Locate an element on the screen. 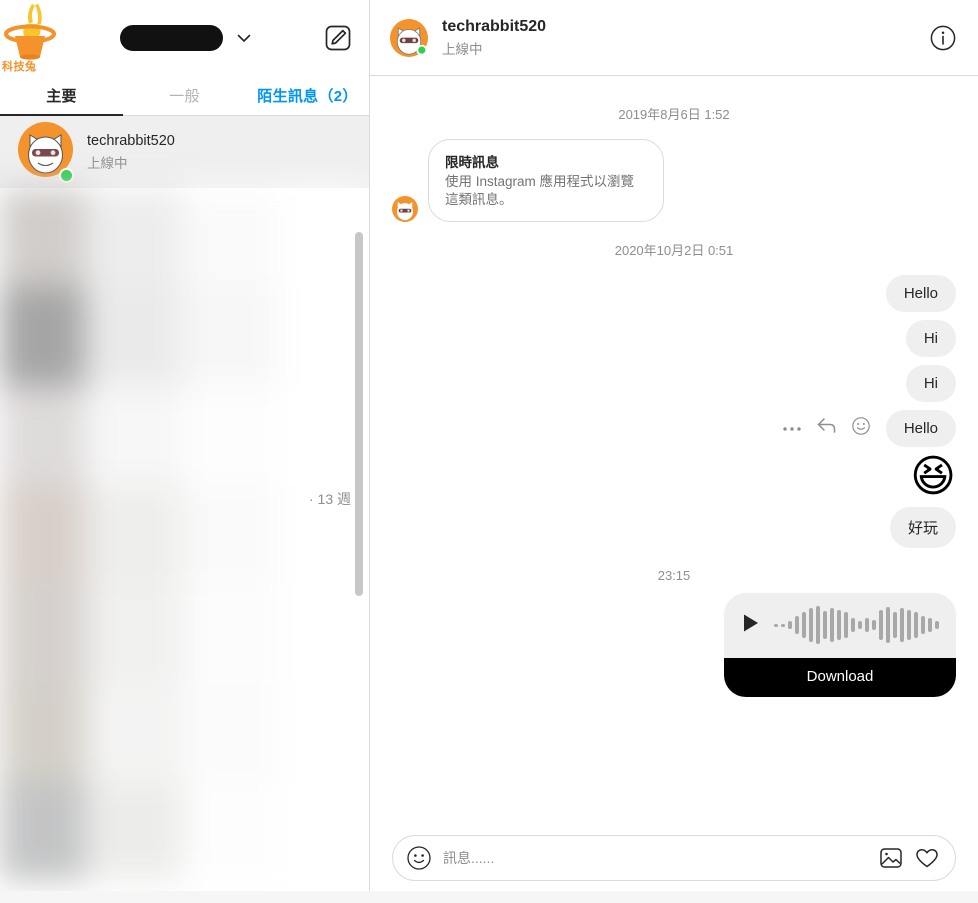 The height and width of the screenshot is (903, 978). inbox-tabs: 主要 一般 陌生訊息（2） is located at coordinates (184, 96).